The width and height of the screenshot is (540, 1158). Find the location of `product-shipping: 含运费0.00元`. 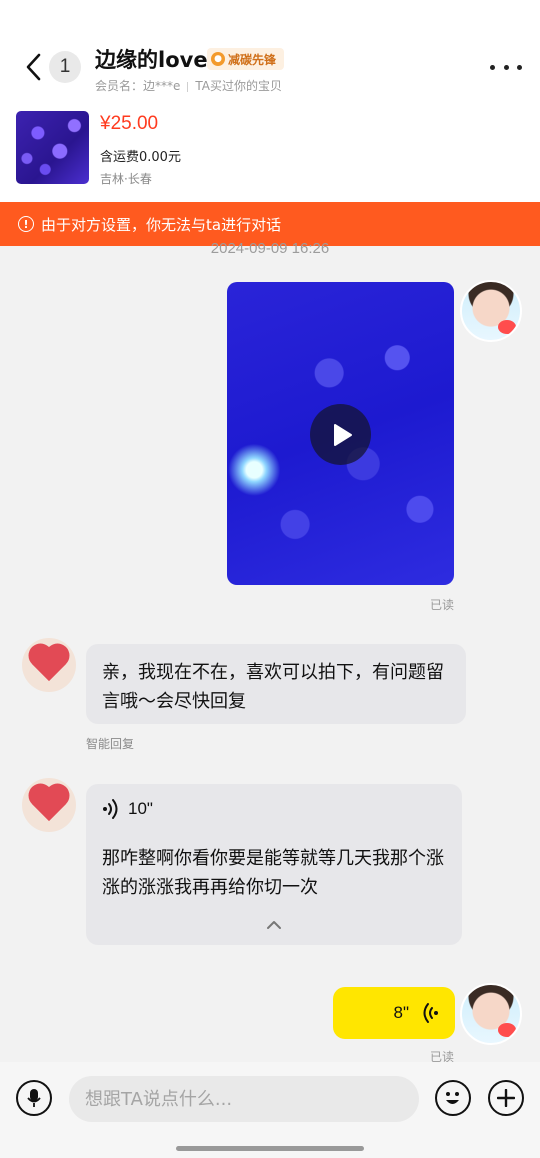

product-shipping: 含运费0.00元 is located at coordinates (140, 157).